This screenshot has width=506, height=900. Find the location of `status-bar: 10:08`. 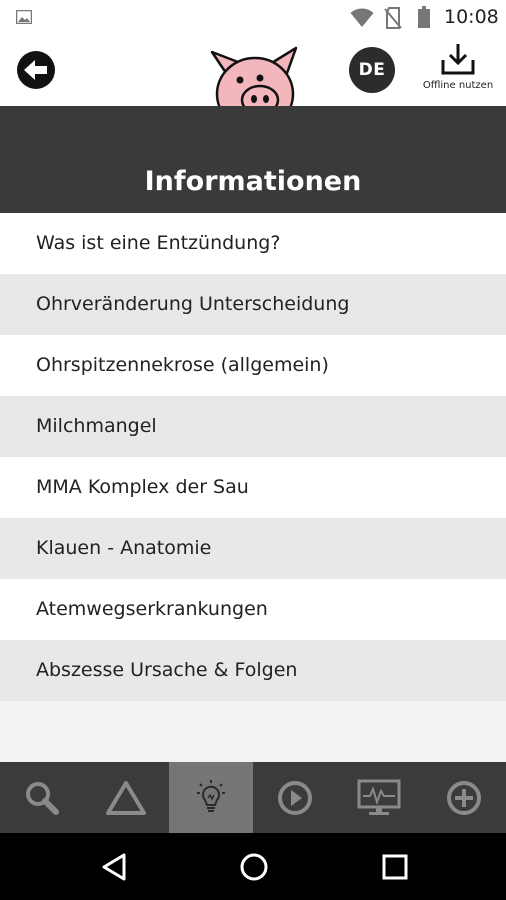

status-bar: 10:08 is located at coordinates (253, 18).